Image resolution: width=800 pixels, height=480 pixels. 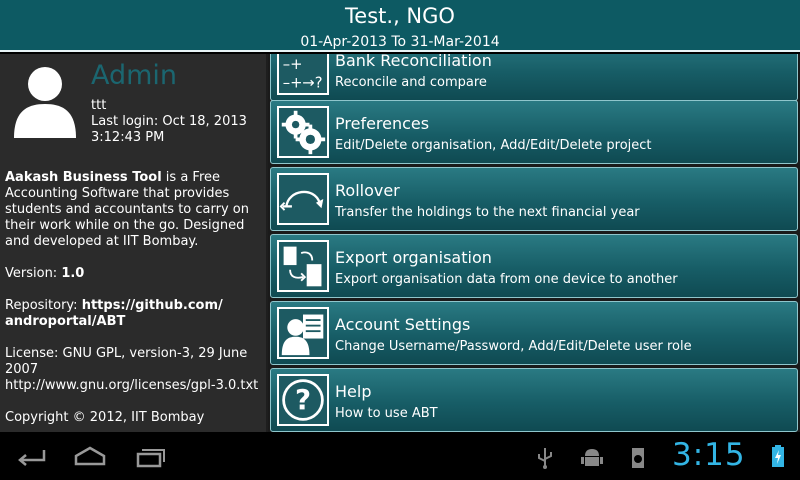 What do you see at coordinates (32, 456) in the screenshot?
I see `back-icon` at bounding box center [32, 456].